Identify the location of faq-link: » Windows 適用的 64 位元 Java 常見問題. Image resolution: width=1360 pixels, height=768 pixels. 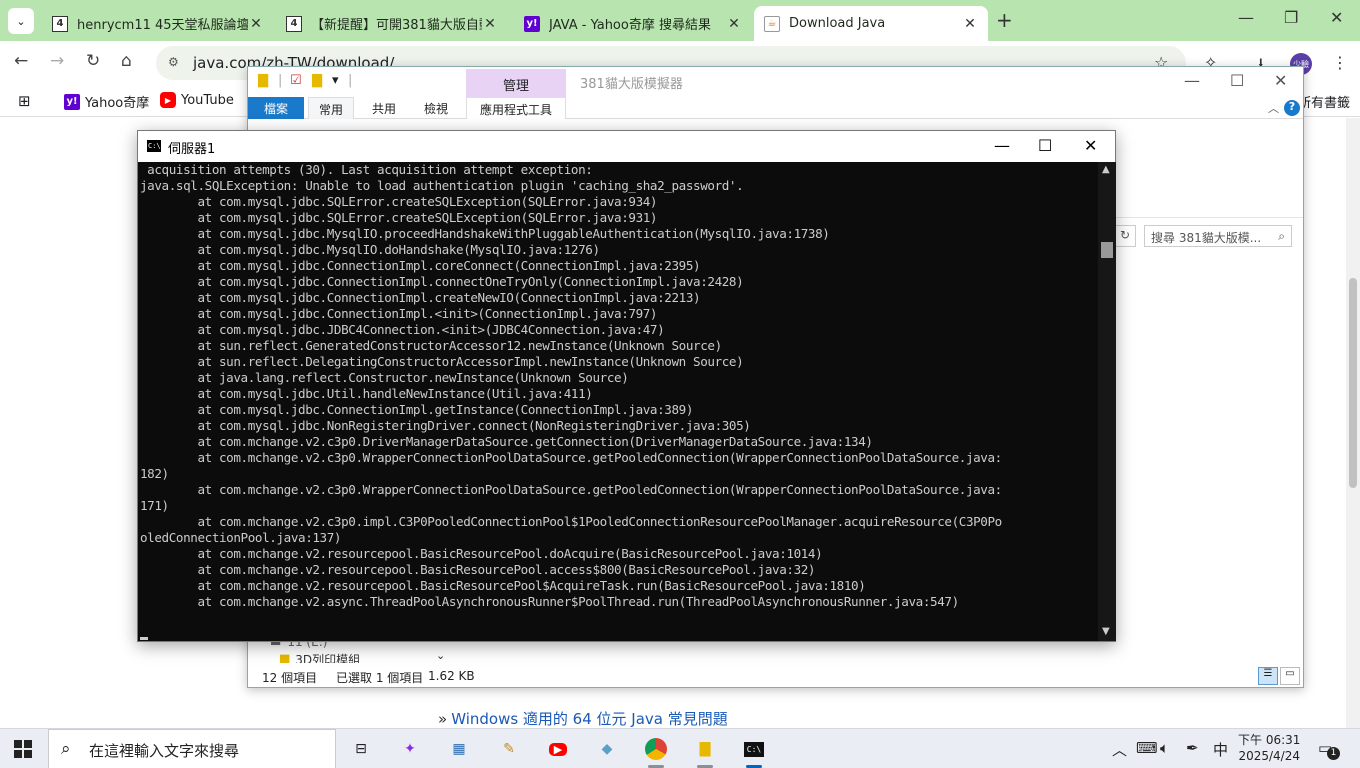
(583, 718).